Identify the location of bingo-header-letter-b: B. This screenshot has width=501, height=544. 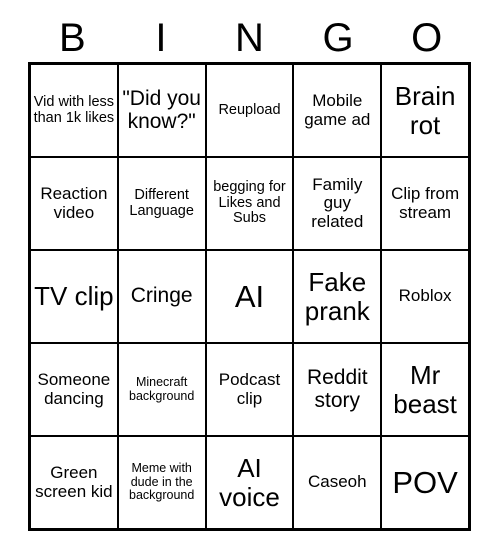
(72, 38).